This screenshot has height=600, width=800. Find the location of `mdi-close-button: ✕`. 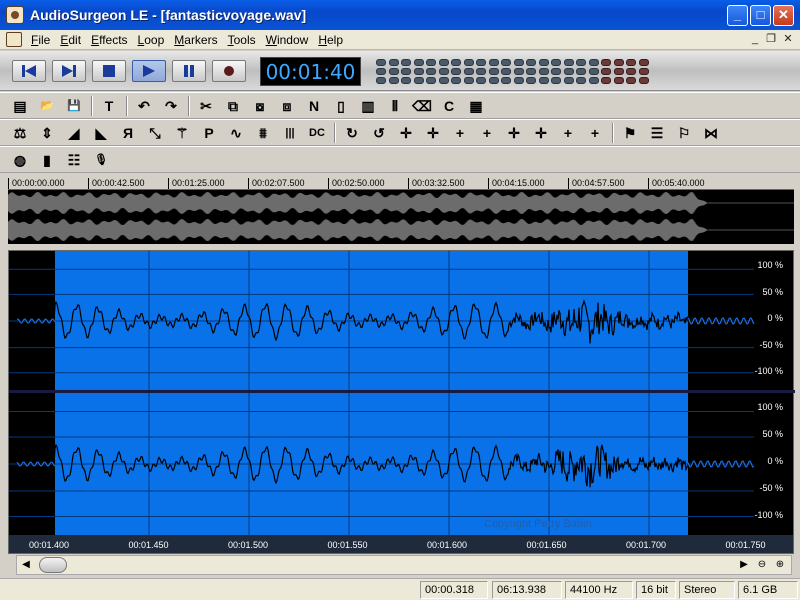

mdi-close-button: ✕ is located at coordinates (788, 39).